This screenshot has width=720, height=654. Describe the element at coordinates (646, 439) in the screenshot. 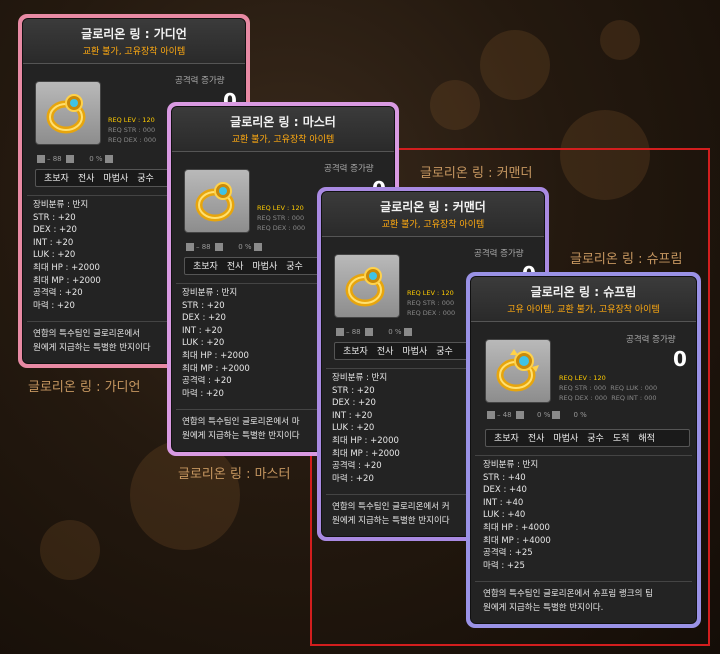

I see `job-pirate: 해적` at that location.